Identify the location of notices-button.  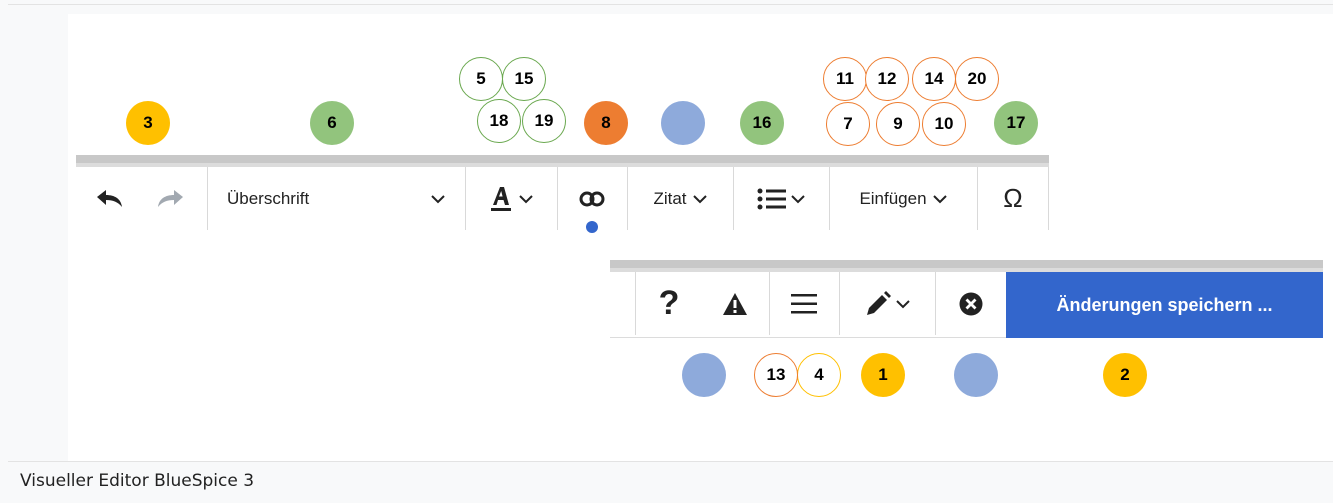
(735, 303).